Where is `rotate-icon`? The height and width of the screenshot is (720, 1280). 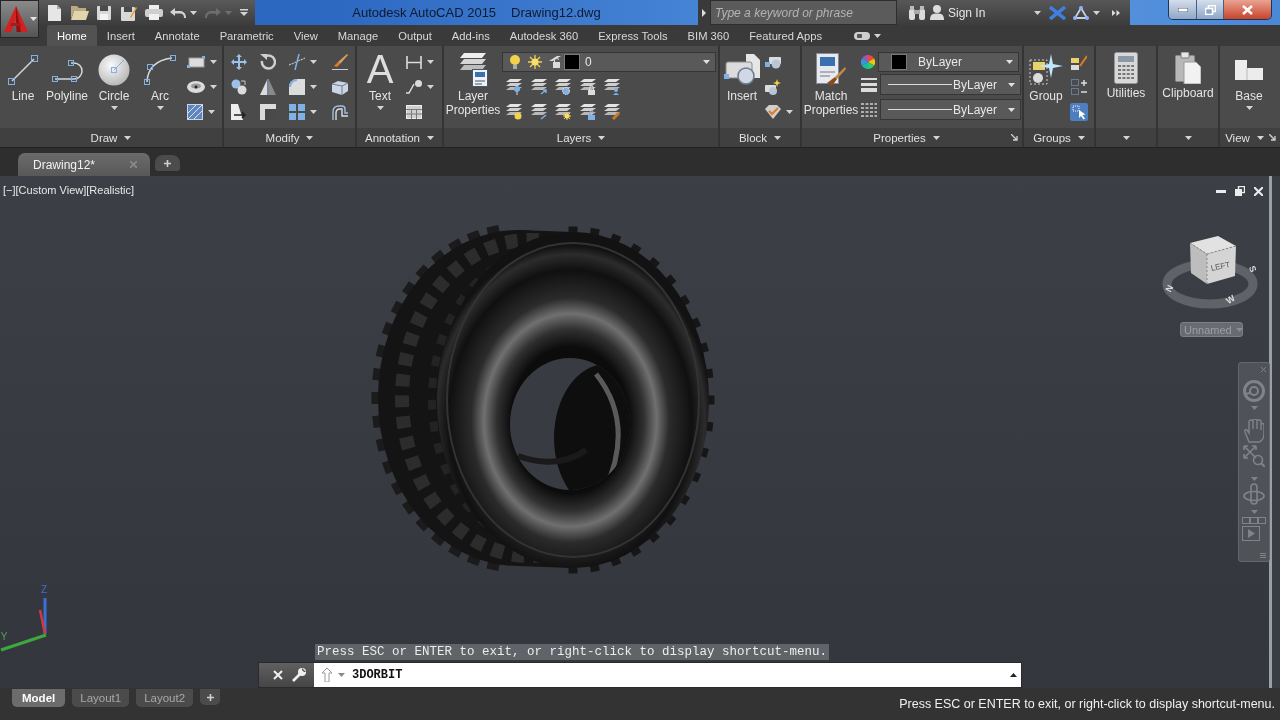 rotate-icon is located at coordinates (267, 62).